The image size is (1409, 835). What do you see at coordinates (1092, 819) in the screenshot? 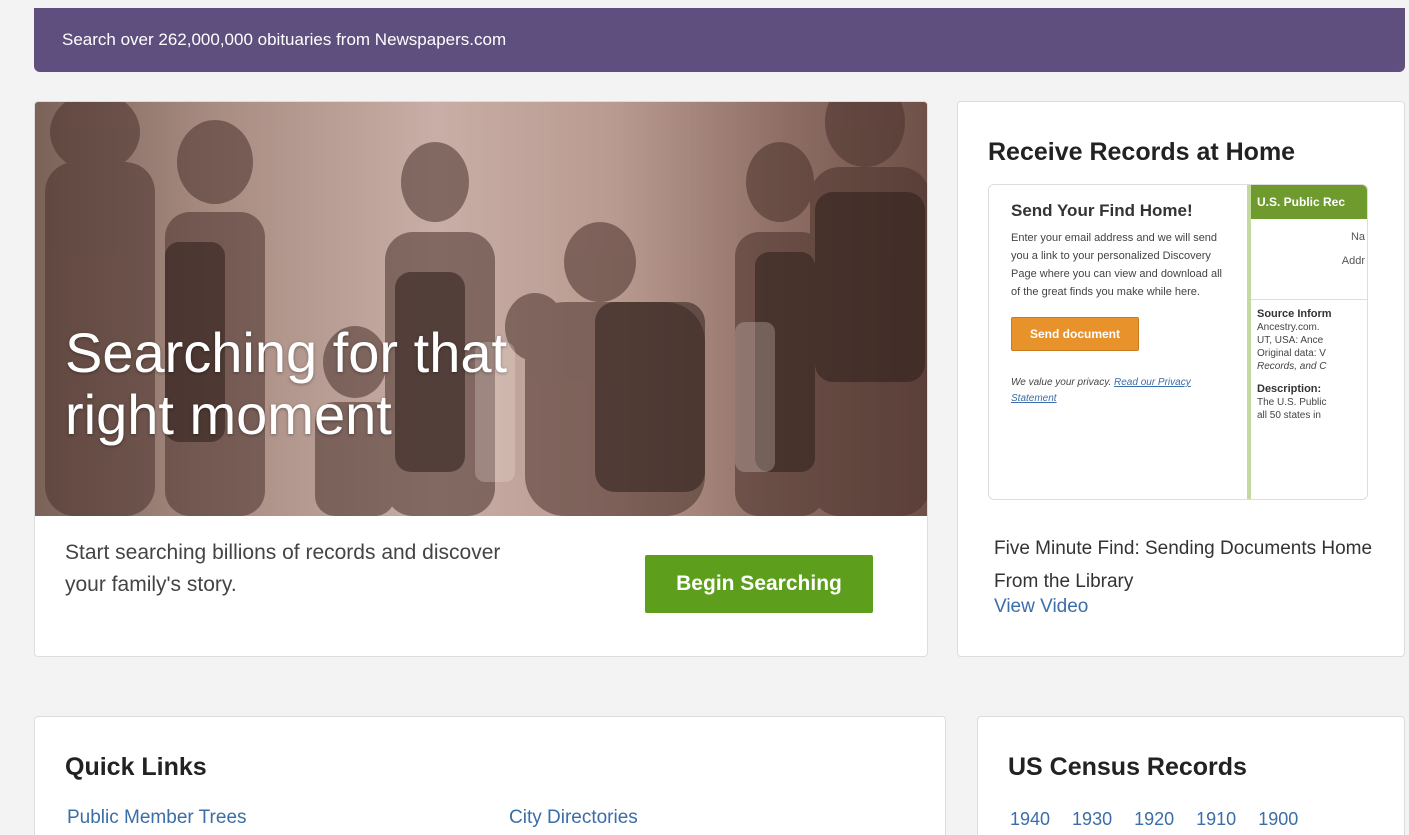
I see `census-year-1930: 1930` at bounding box center [1092, 819].